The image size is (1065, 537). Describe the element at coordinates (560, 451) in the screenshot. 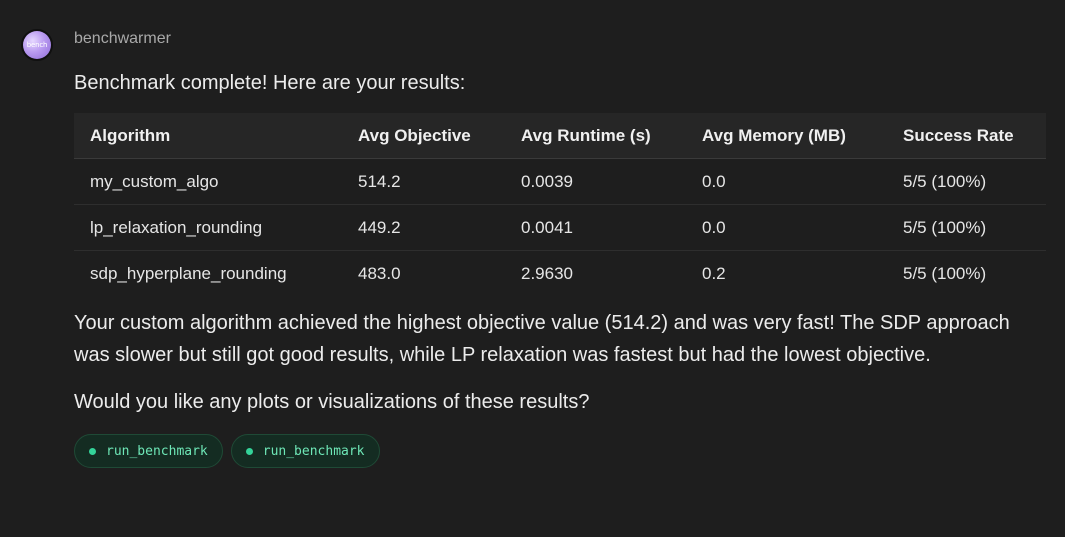

I see `tool-calls: run_benchmark run_benchmark` at that location.